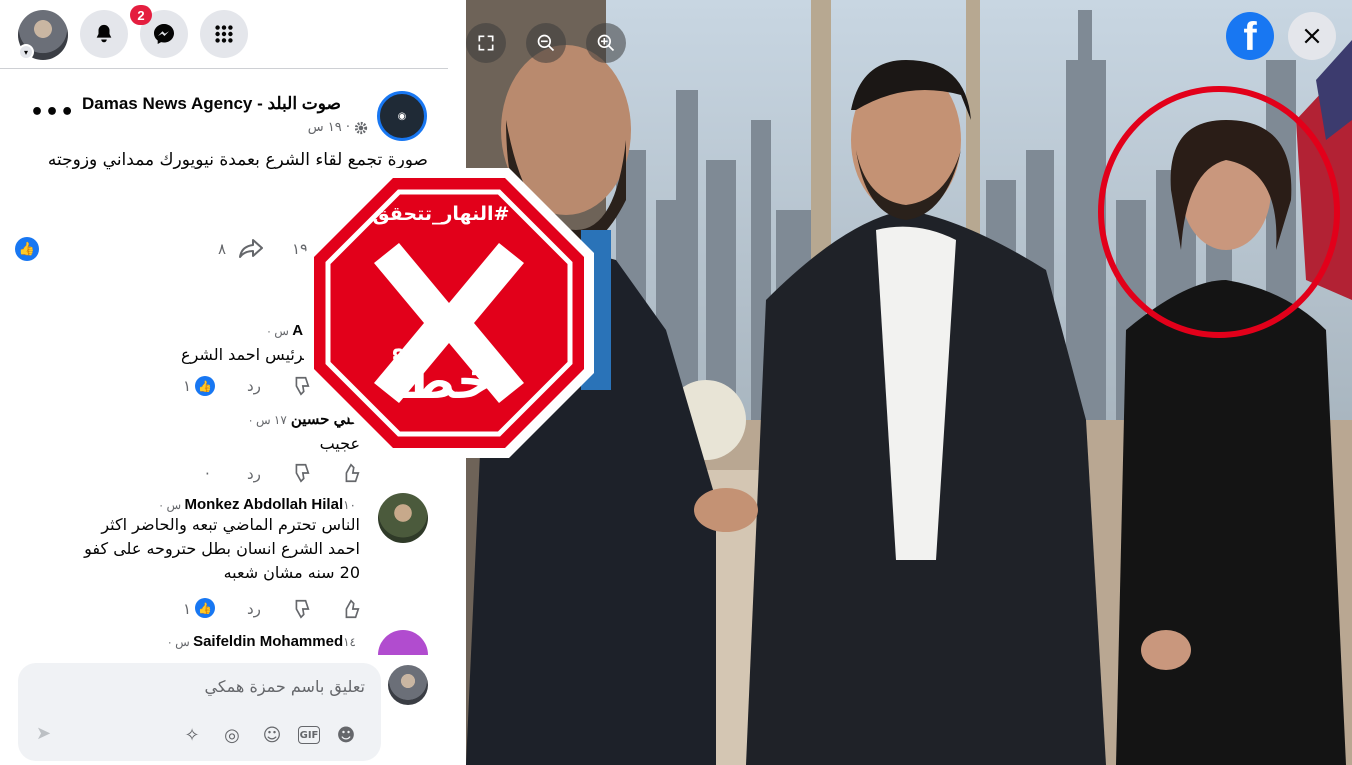 This screenshot has width=1352, height=765. I want to click on comment-author: Monkez Abdollah Hilal١٠ س ·, so click(222, 504).